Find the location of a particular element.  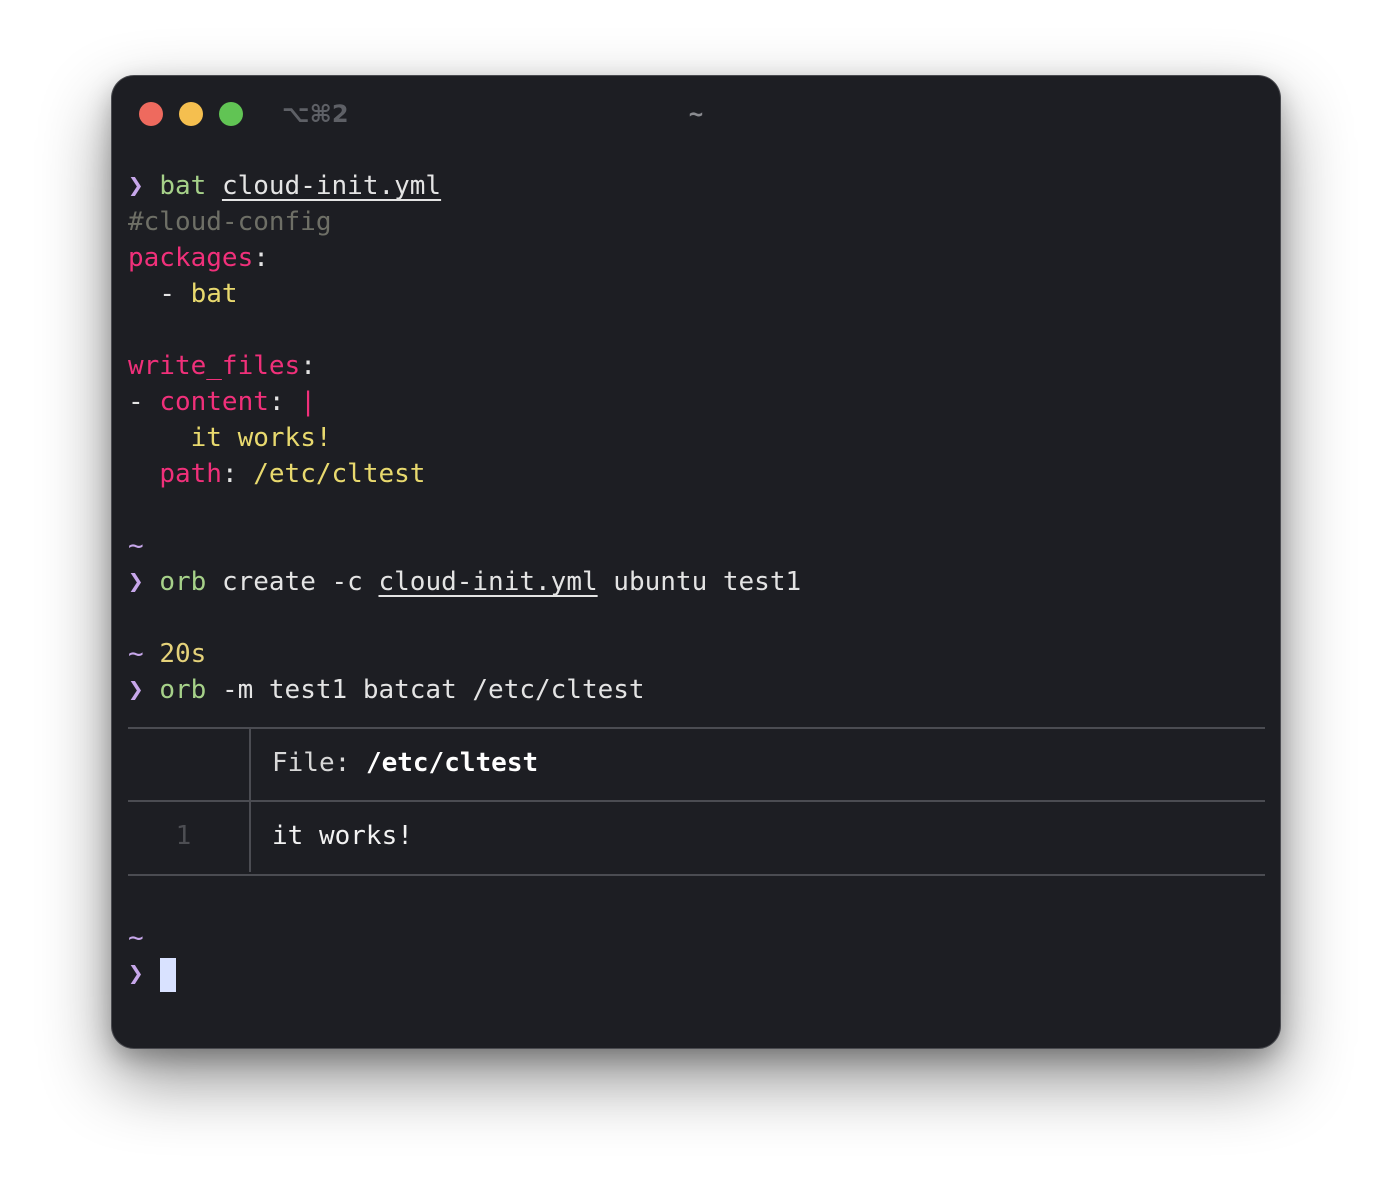

yaml-line: - bat is located at coordinates (464, 294).